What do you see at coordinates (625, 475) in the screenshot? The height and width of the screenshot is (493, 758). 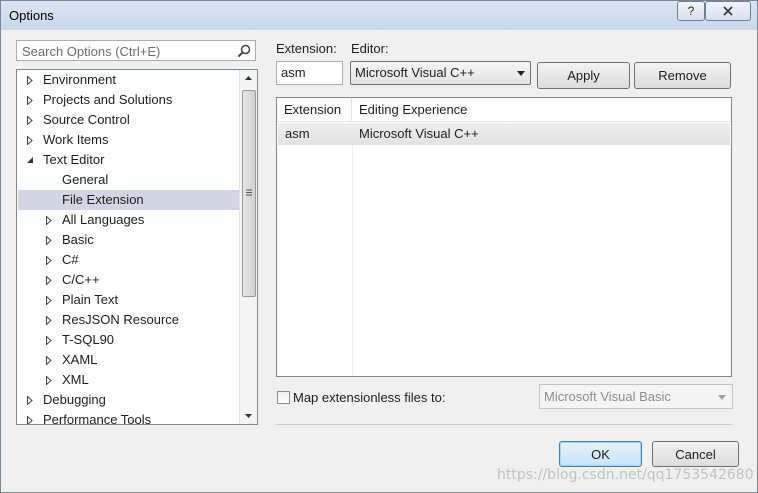 I see `watermark-text: https://blog.csdn.net/qq1753542680` at bounding box center [625, 475].